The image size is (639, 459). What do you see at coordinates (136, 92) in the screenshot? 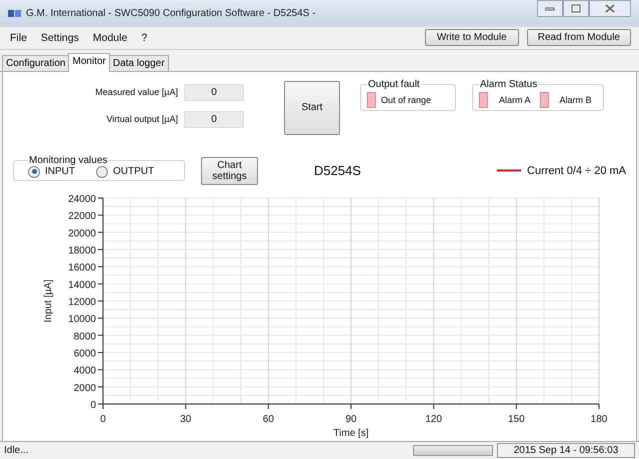
I see `readout-label: Measured value [µA]` at bounding box center [136, 92].